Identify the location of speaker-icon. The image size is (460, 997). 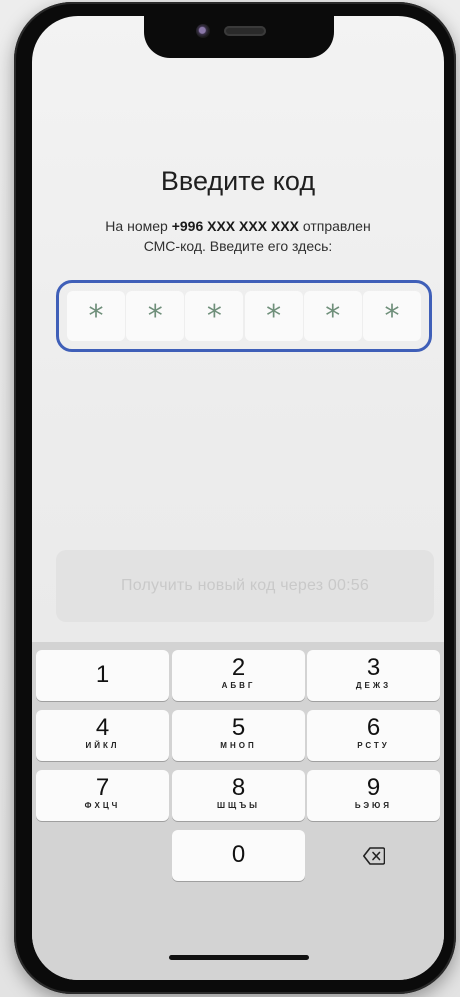
(245, 31).